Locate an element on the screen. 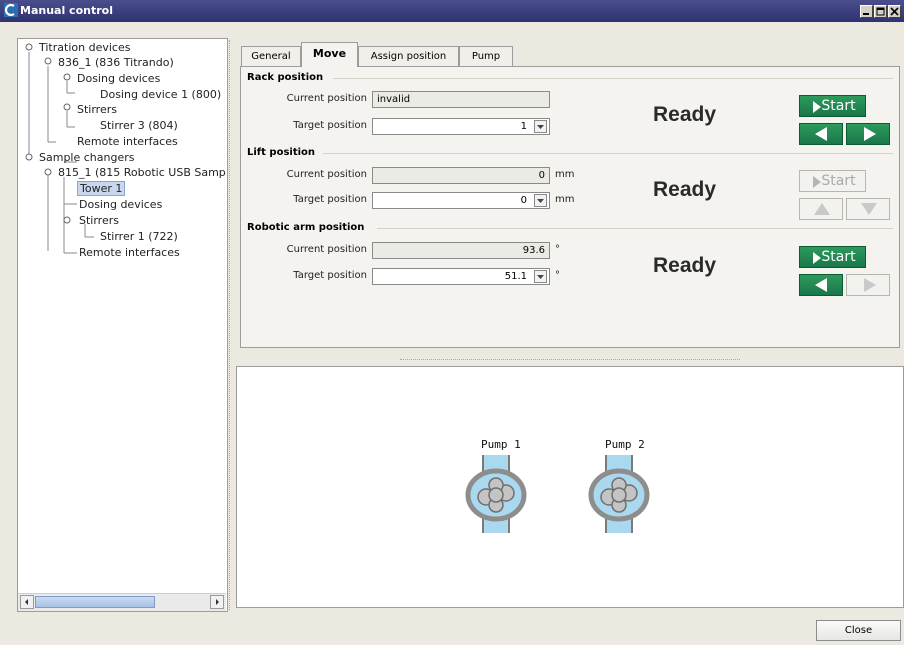 The height and width of the screenshot is (645, 904). arm-status: Ready is located at coordinates (685, 265).